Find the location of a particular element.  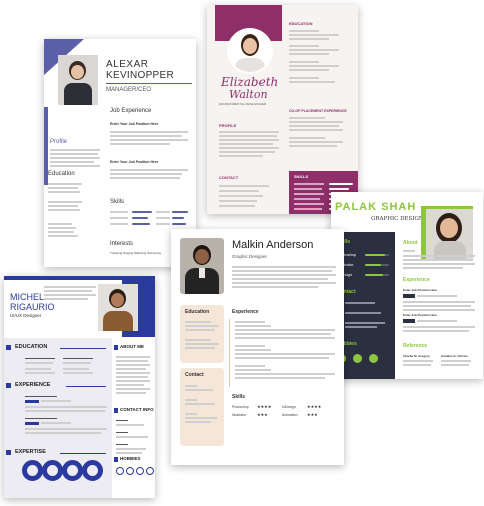

skill-4: Animation is located at coordinates (290, 415).